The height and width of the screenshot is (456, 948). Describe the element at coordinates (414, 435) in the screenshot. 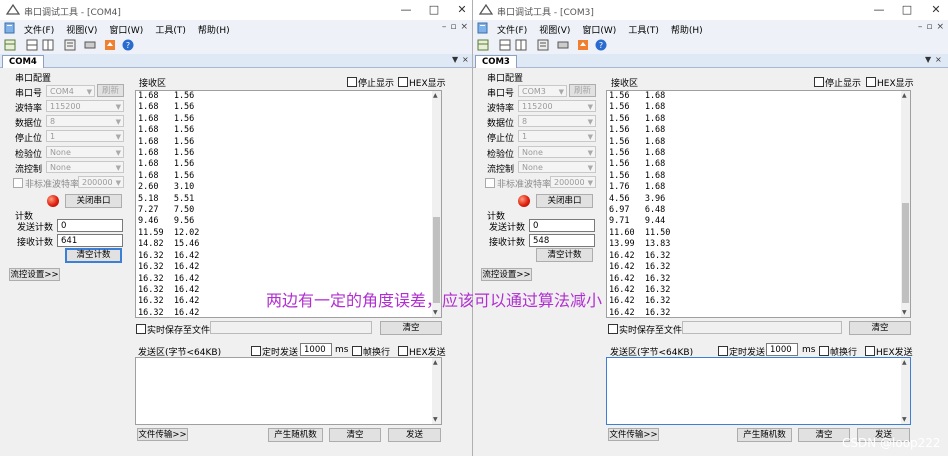

I see `send-button: 发送` at that location.